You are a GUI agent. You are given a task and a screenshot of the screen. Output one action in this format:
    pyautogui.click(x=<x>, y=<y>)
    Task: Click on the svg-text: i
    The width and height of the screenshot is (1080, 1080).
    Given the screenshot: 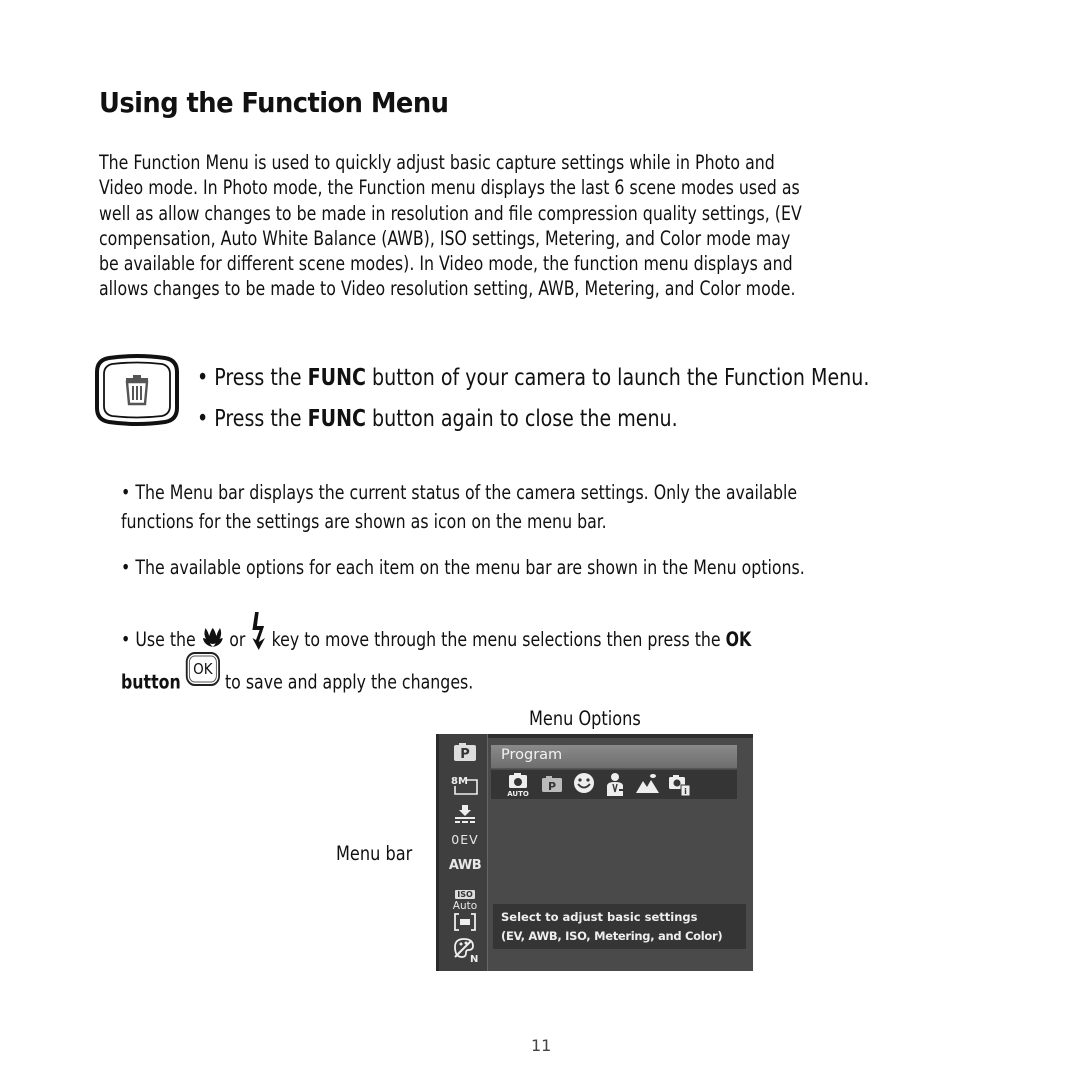 What is the action you would take?
    pyautogui.click(x=685, y=791)
    